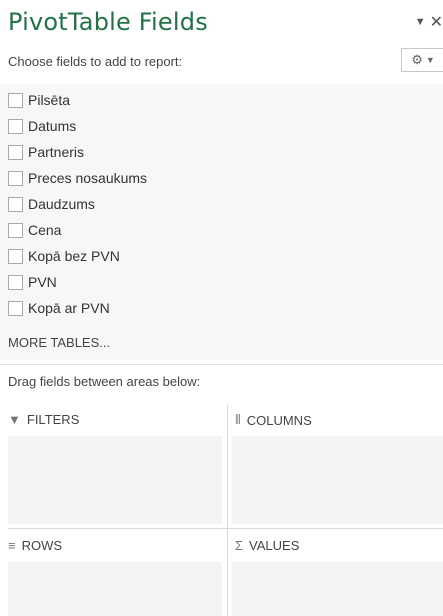 The image size is (443, 616). I want to click on rows-header: ≡ ROWS, so click(35, 545).